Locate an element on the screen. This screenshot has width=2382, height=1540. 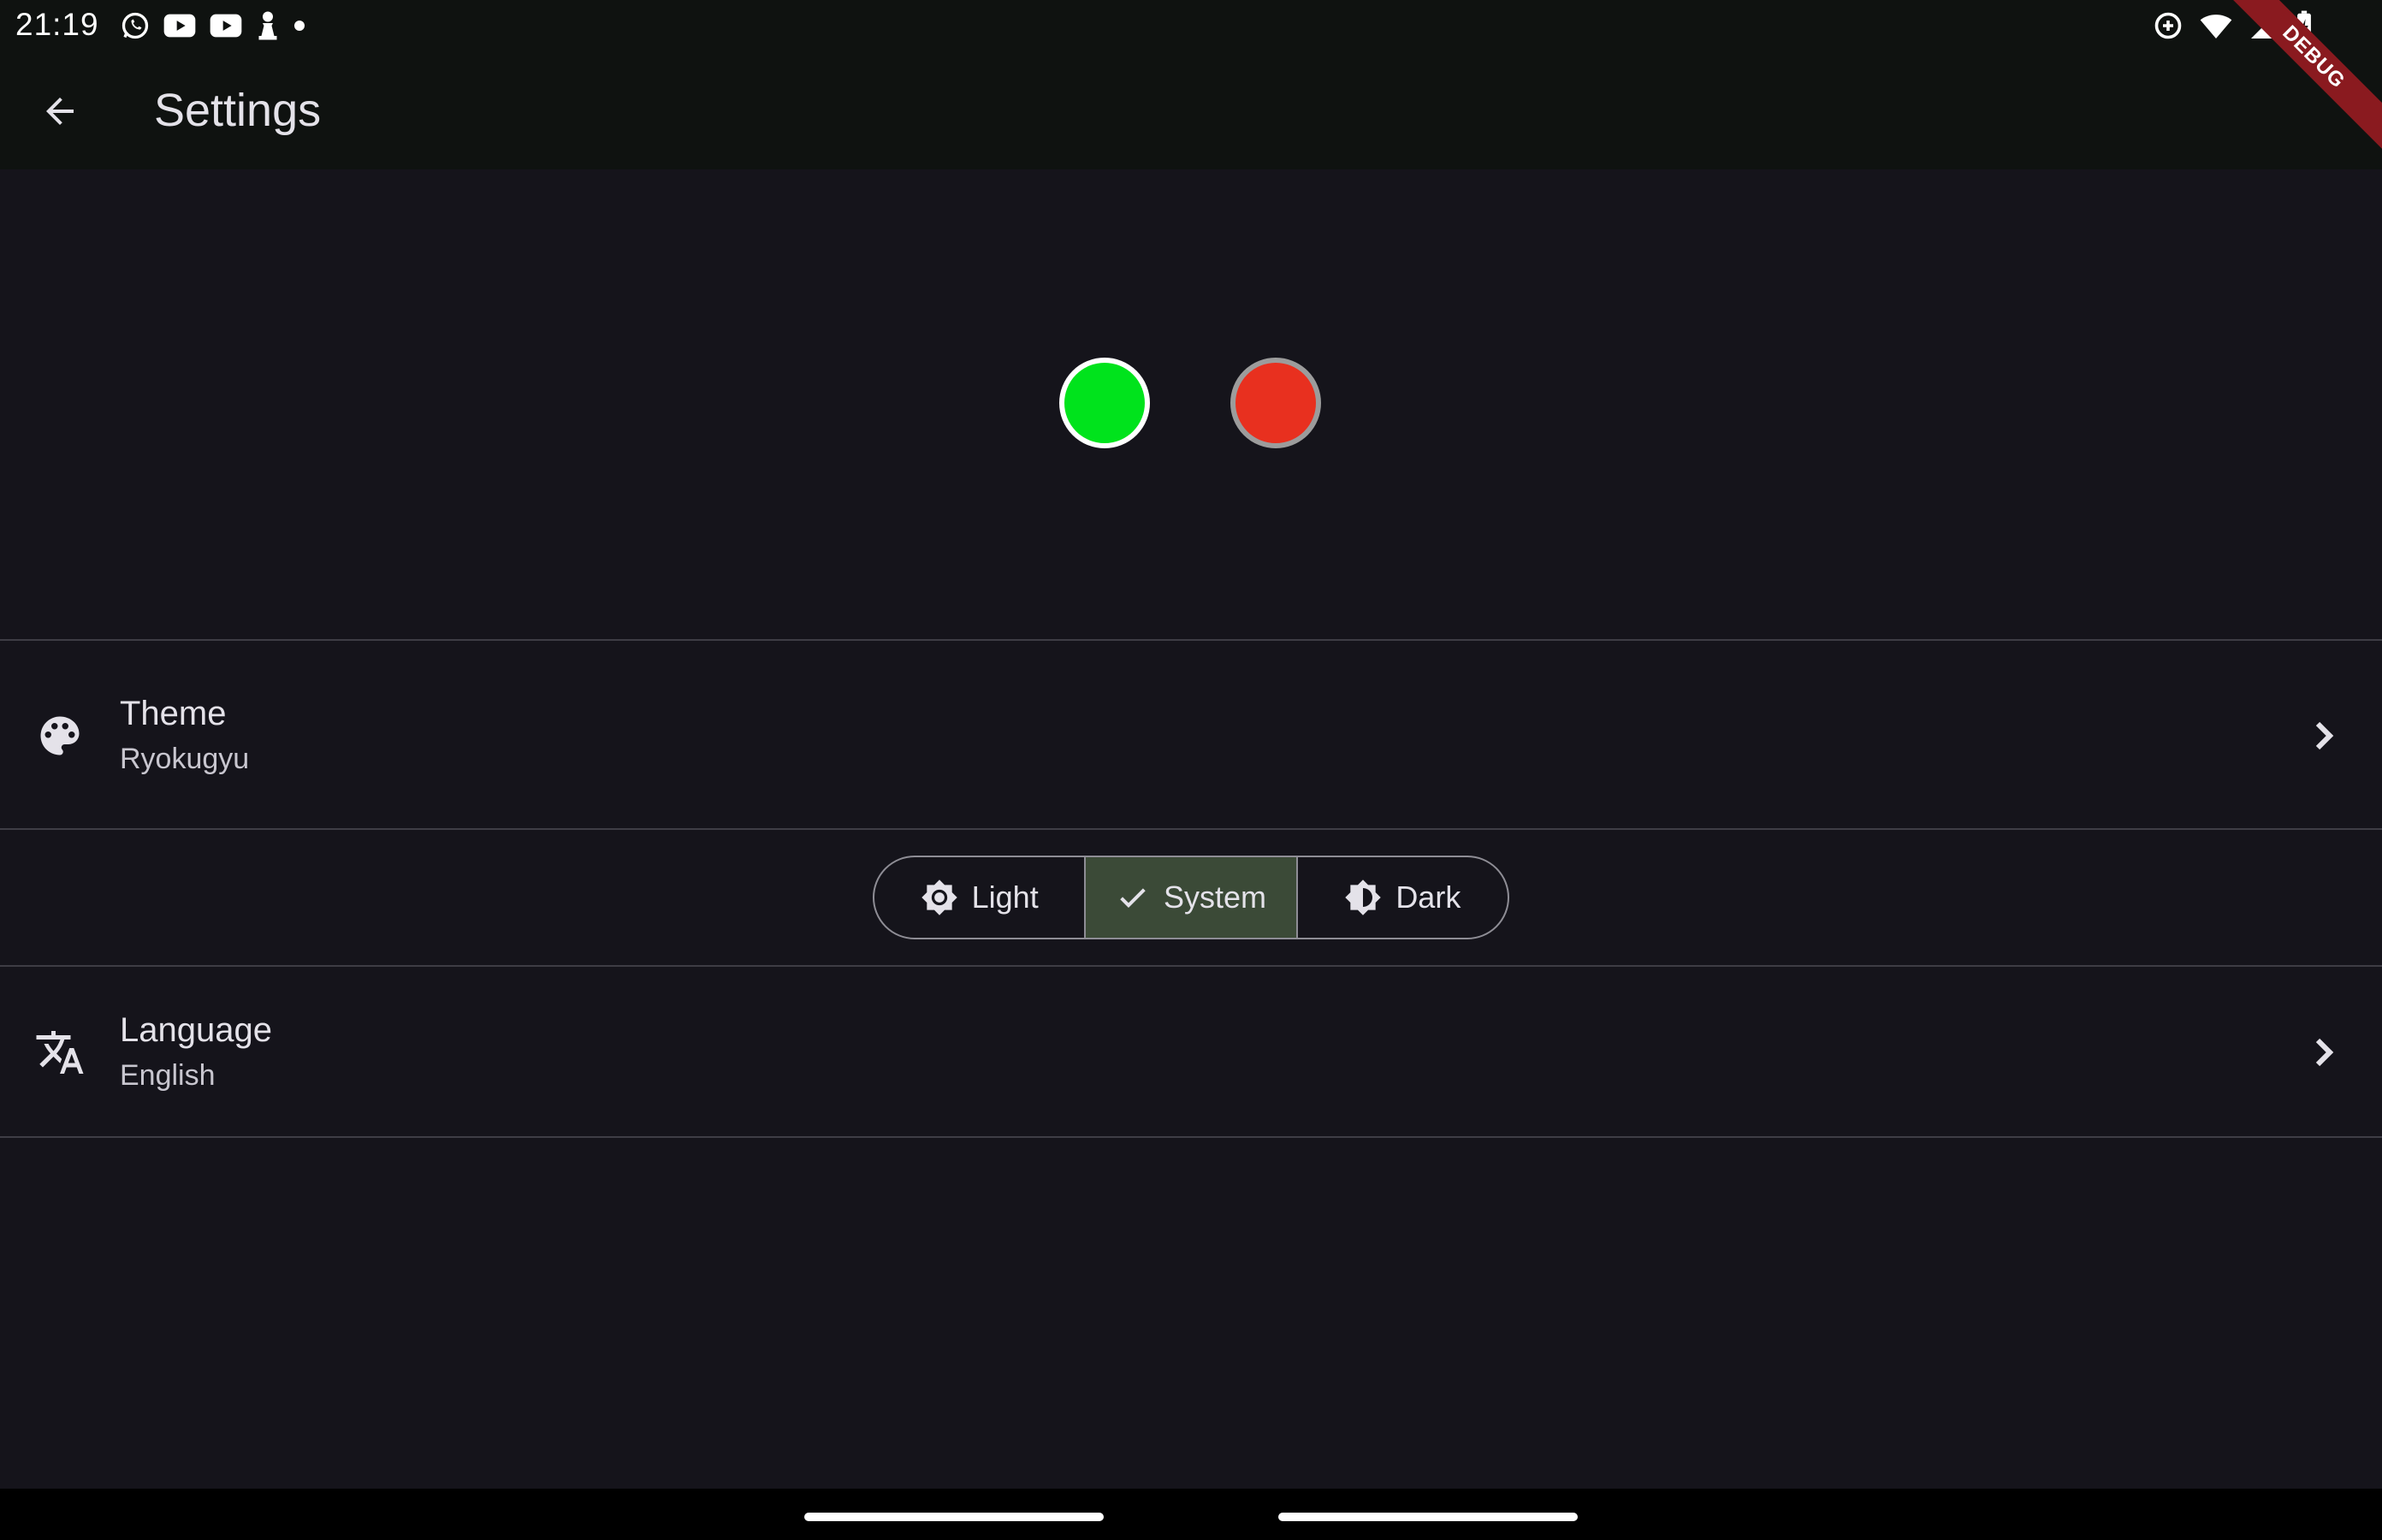
segment-light-label: Light is located at coordinates (1005, 897).